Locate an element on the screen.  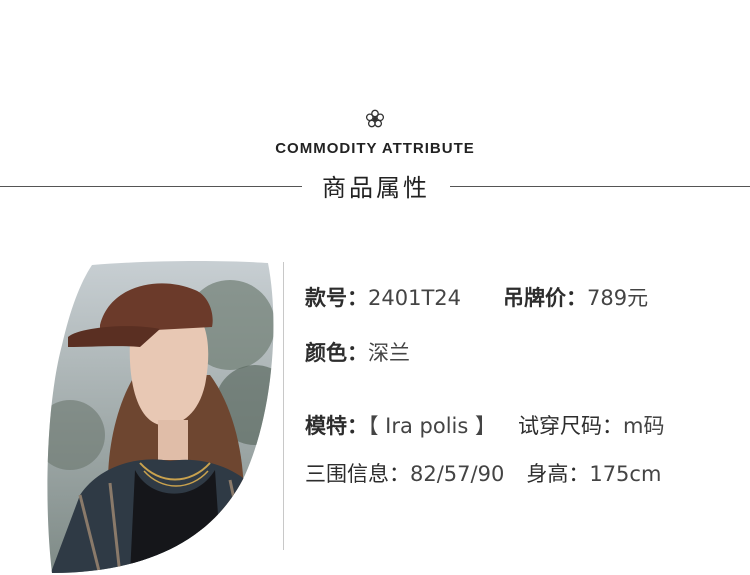
price-value: 789元 is located at coordinates (618, 298).